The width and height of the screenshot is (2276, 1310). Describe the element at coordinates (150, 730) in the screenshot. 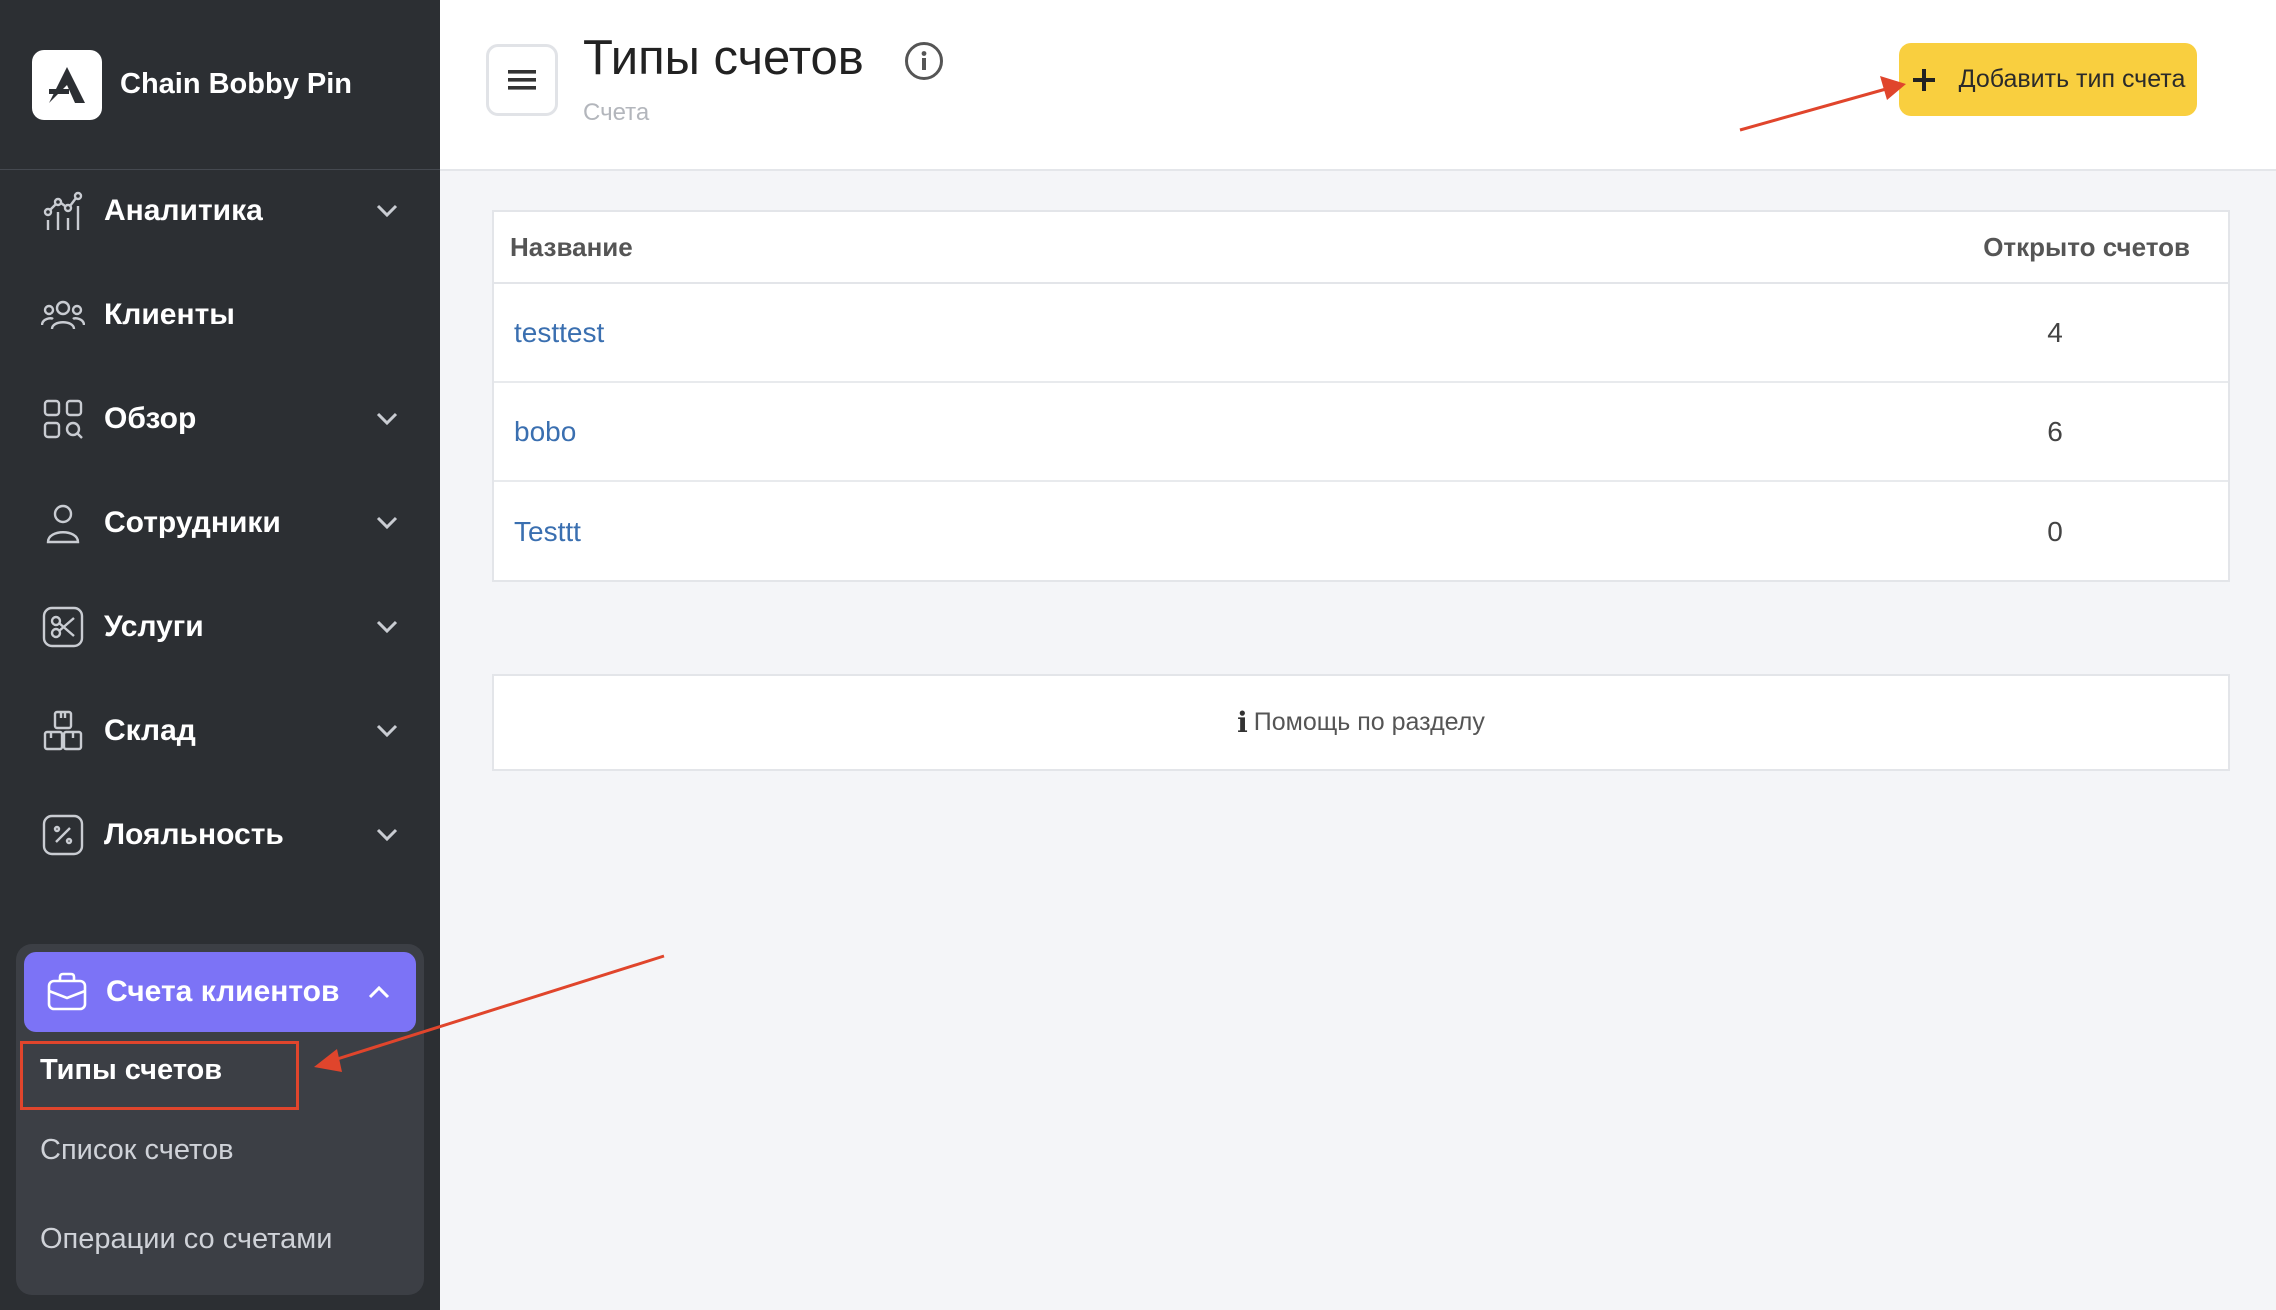

I see `sidebar-item-label: Склад` at that location.